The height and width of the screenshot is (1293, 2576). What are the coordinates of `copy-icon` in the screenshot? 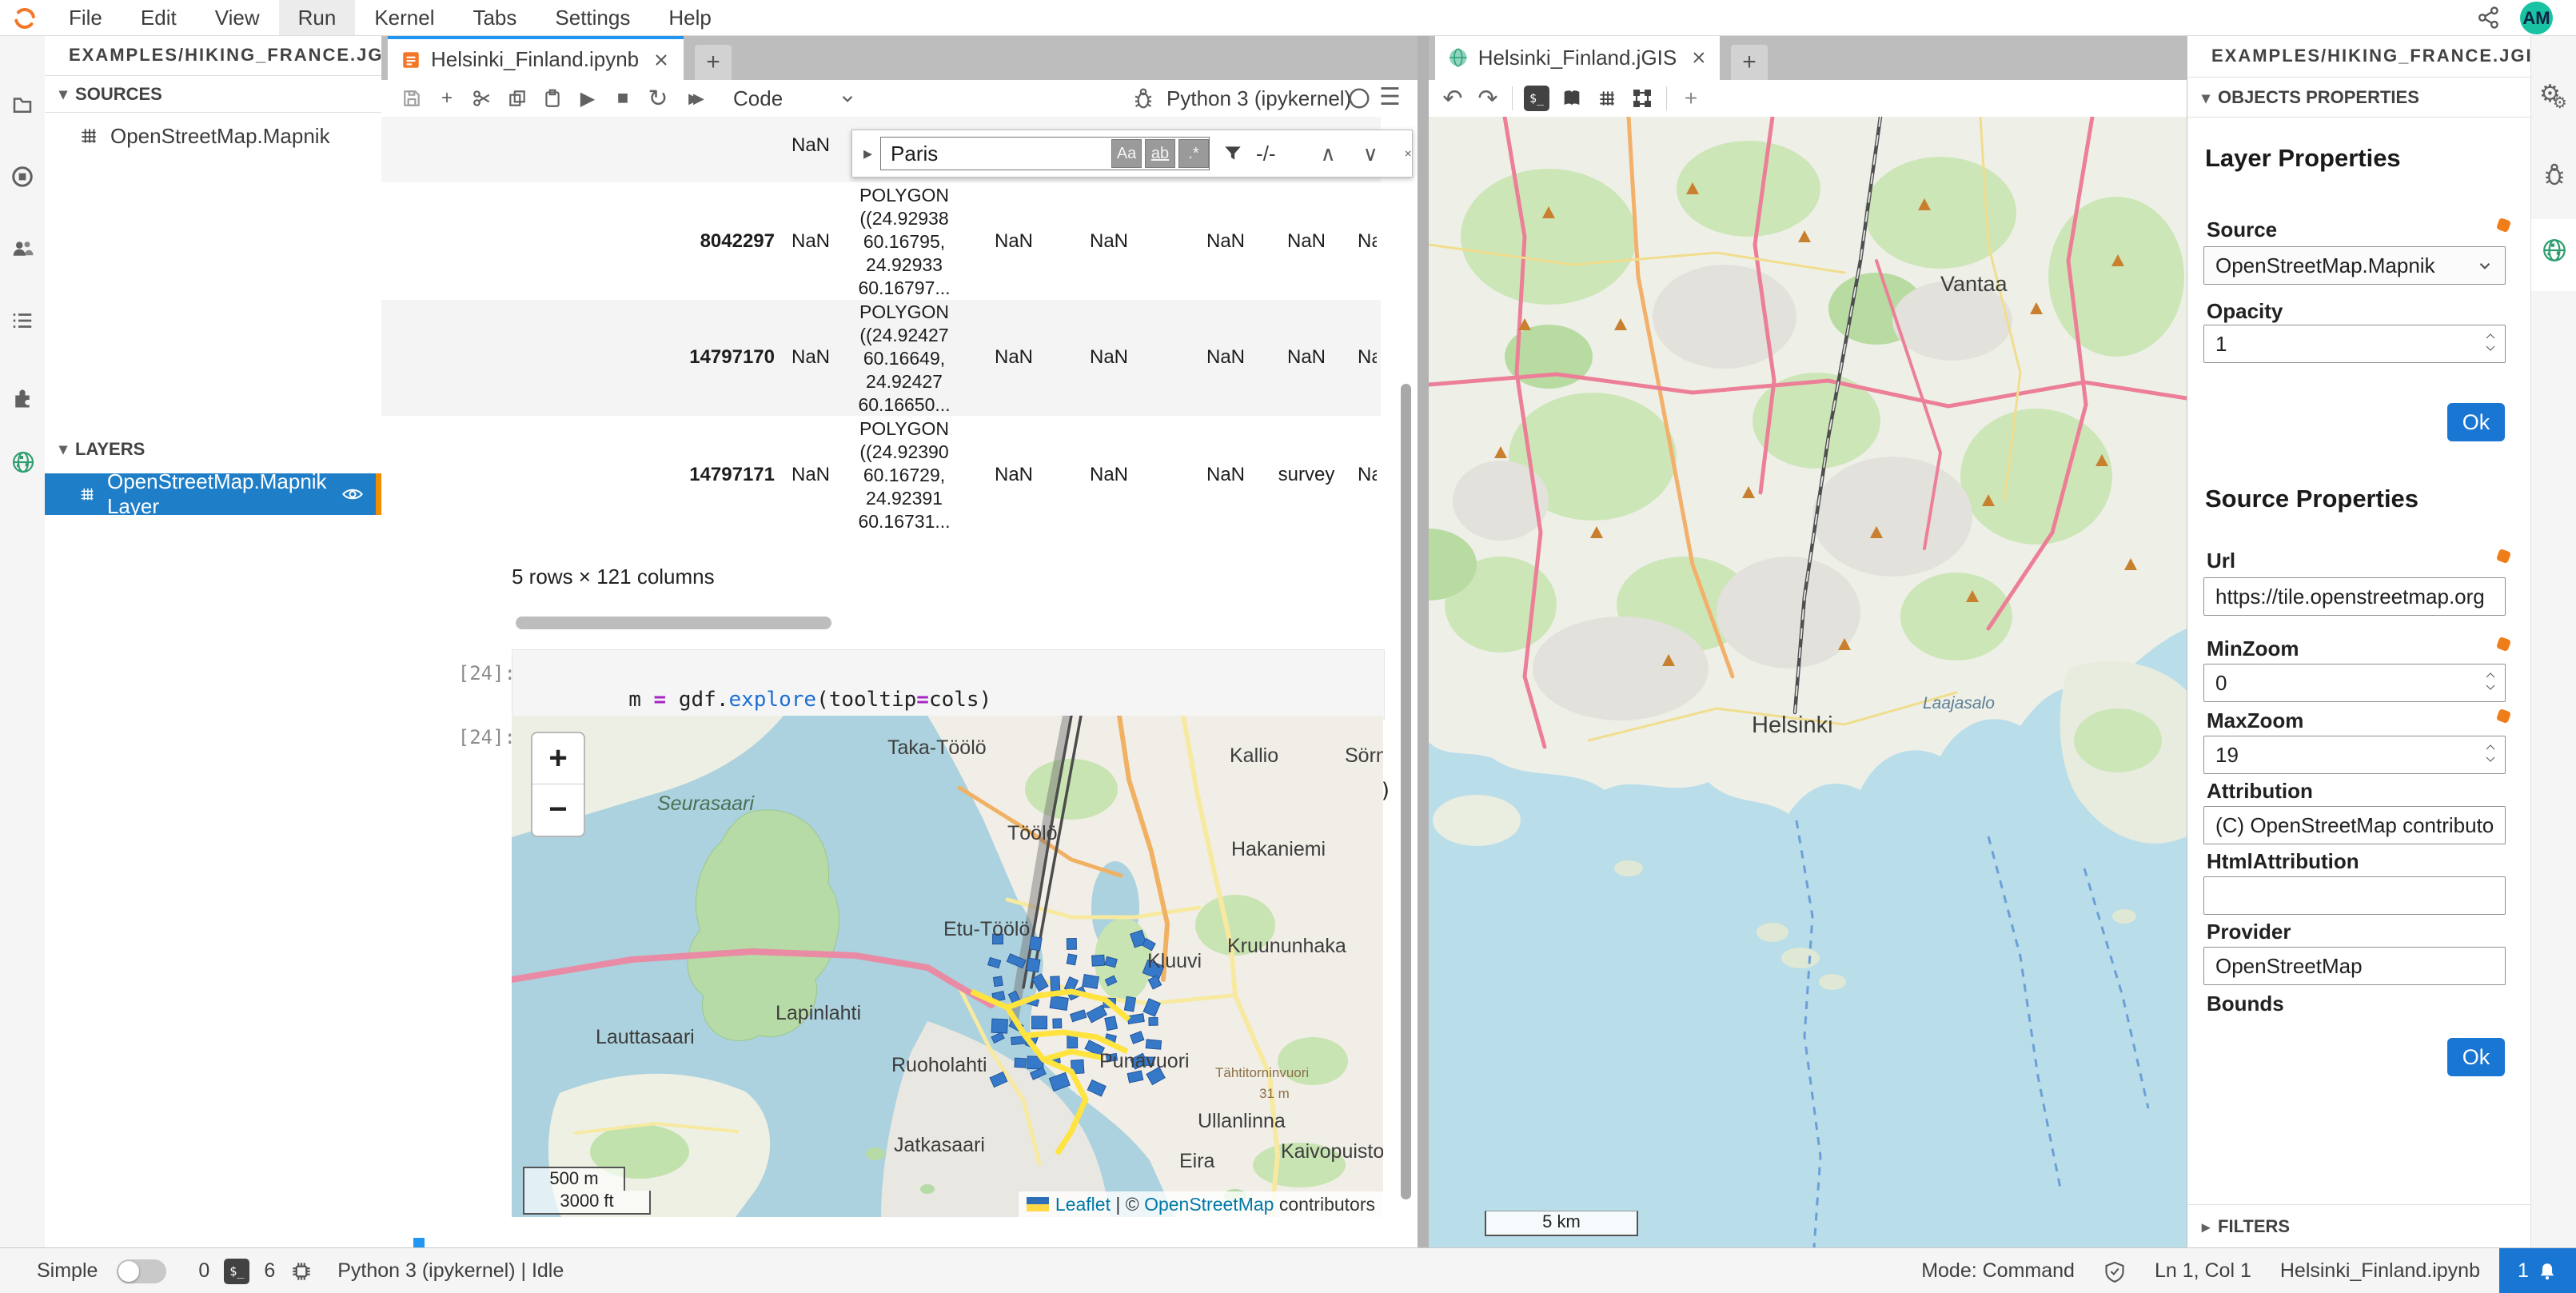 It's located at (517, 98).